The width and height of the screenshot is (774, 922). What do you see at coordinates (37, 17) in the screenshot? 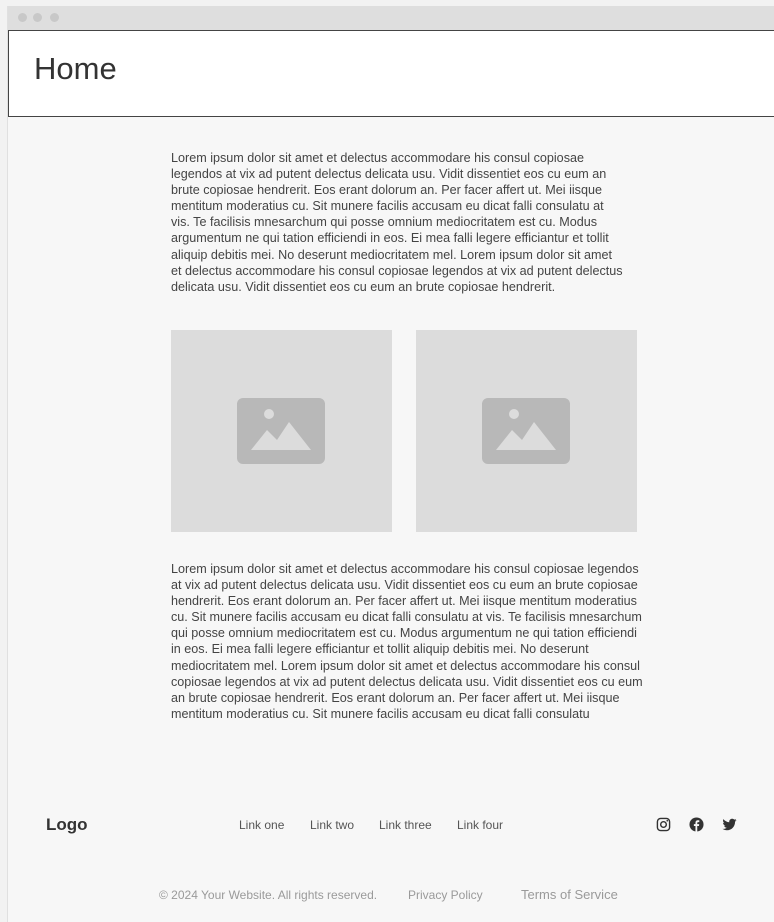
I see `window-minimize-dot` at bounding box center [37, 17].